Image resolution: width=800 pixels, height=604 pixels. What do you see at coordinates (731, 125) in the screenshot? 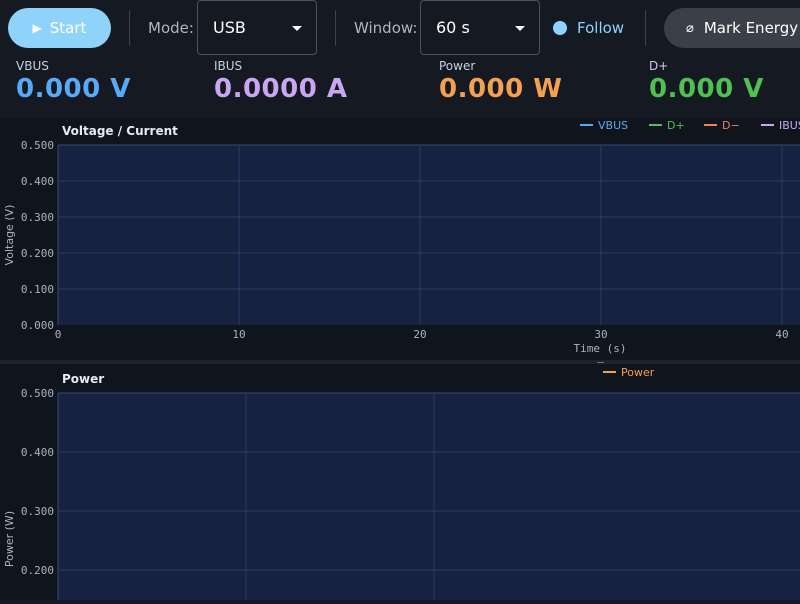
I see `legend-label: D−` at bounding box center [731, 125].